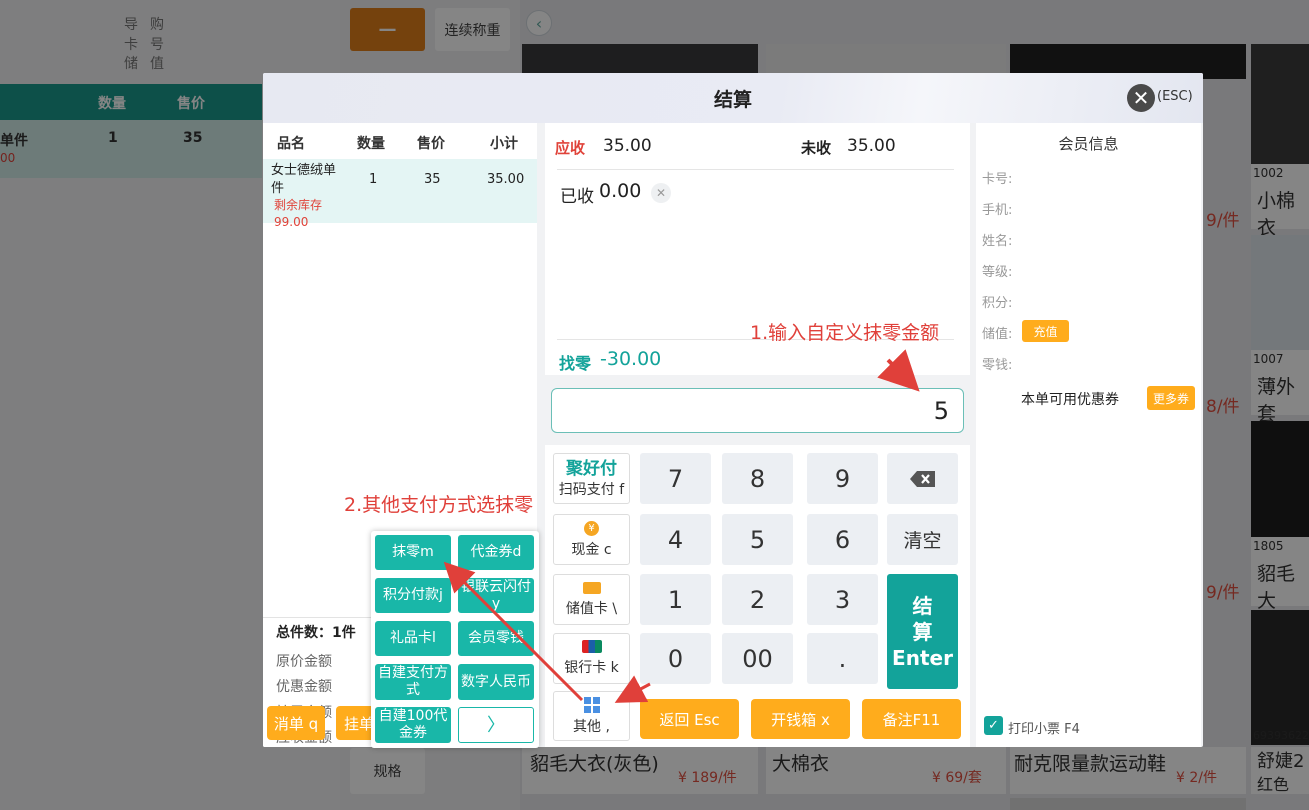  I want to click on member-field-points: 积分:, so click(997, 303).